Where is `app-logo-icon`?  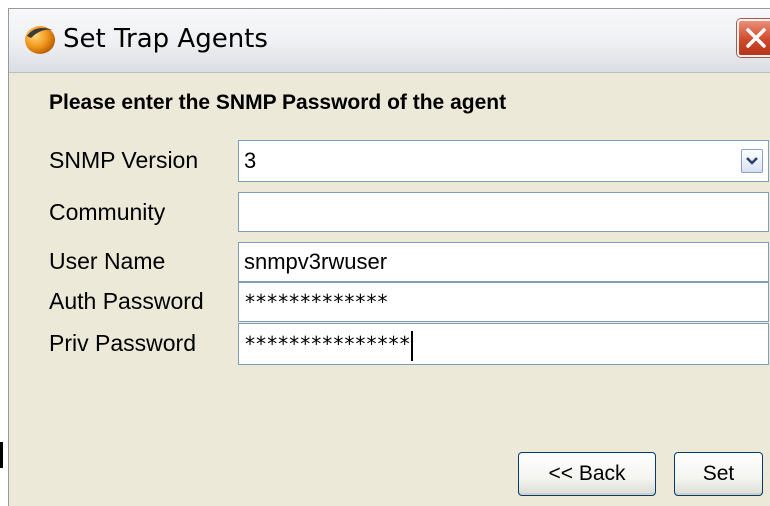
app-logo-icon is located at coordinates (40, 39).